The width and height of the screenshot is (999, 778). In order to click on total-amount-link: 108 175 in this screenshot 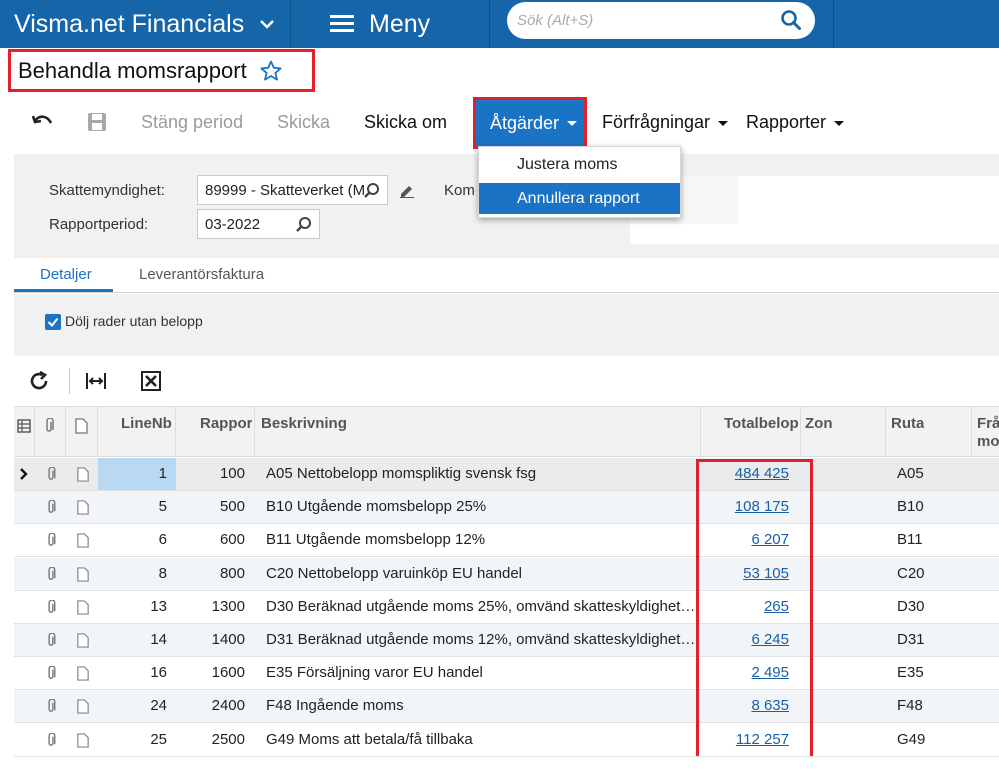, I will do `click(762, 506)`.